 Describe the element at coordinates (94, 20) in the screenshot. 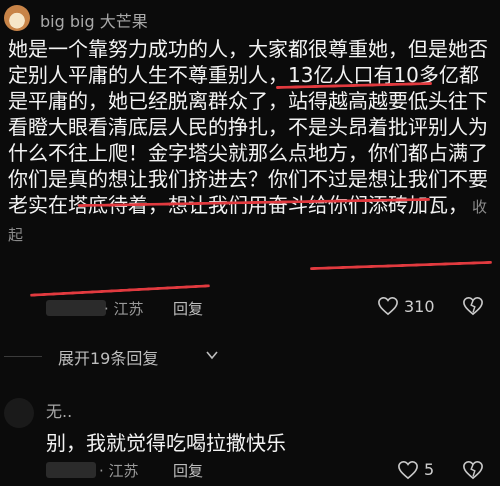

I see `comment-username: big big 大芒果` at that location.